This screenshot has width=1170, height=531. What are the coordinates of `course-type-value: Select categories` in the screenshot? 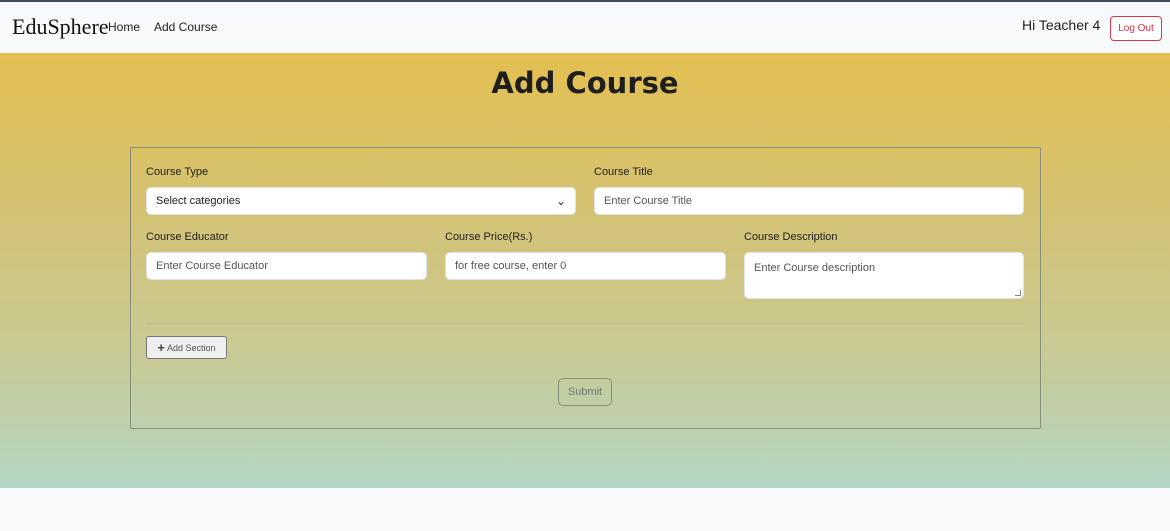 It's located at (198, 201).